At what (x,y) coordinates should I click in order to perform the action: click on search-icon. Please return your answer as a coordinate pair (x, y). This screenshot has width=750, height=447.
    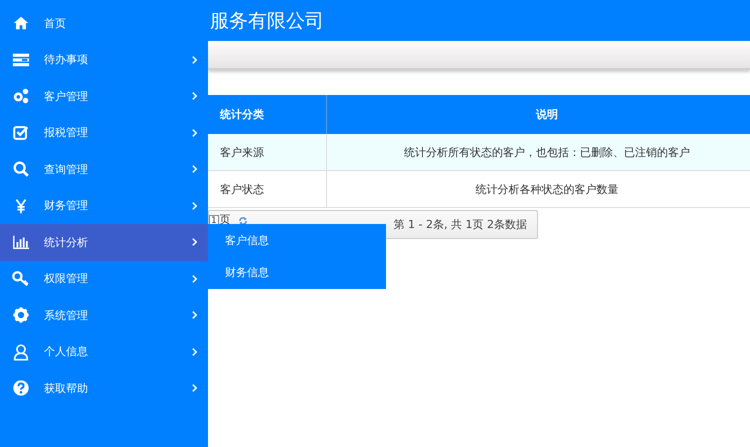
    Looking at the image, I should click on (21, 169).